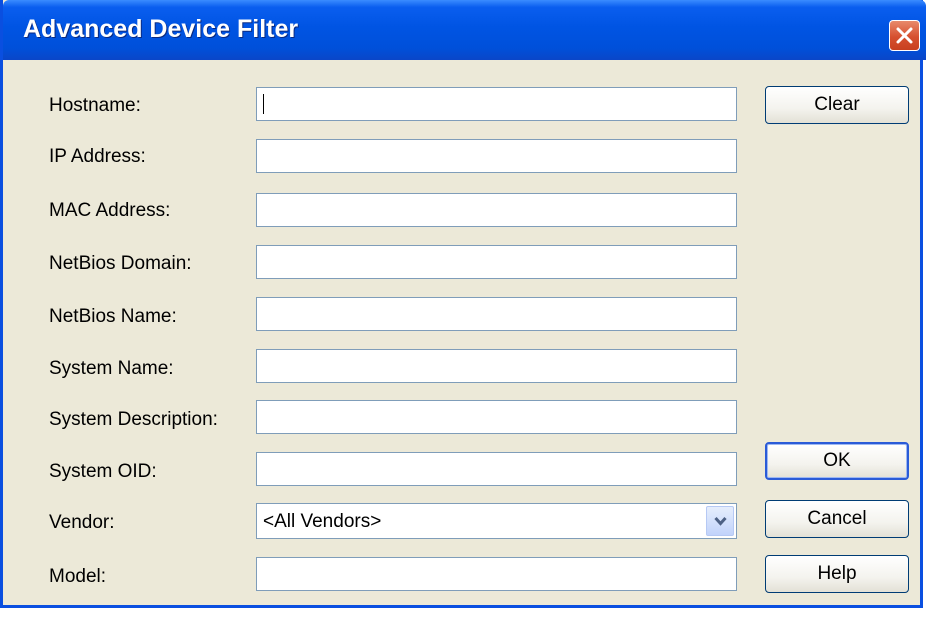  What do you see at coordinates (78, 576) in the screenshot?
I see `model-label: Model:` at bounding box center [78, 576].